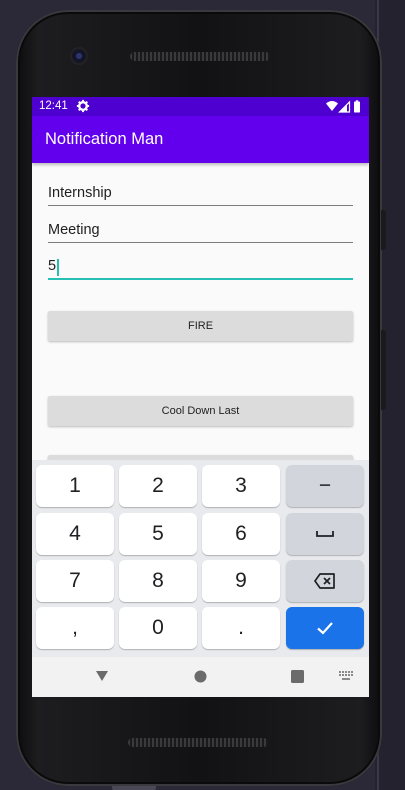 Image resolution: width=405 pixels, height=790 pixels. I want to click on key-space, so click(325, 534).